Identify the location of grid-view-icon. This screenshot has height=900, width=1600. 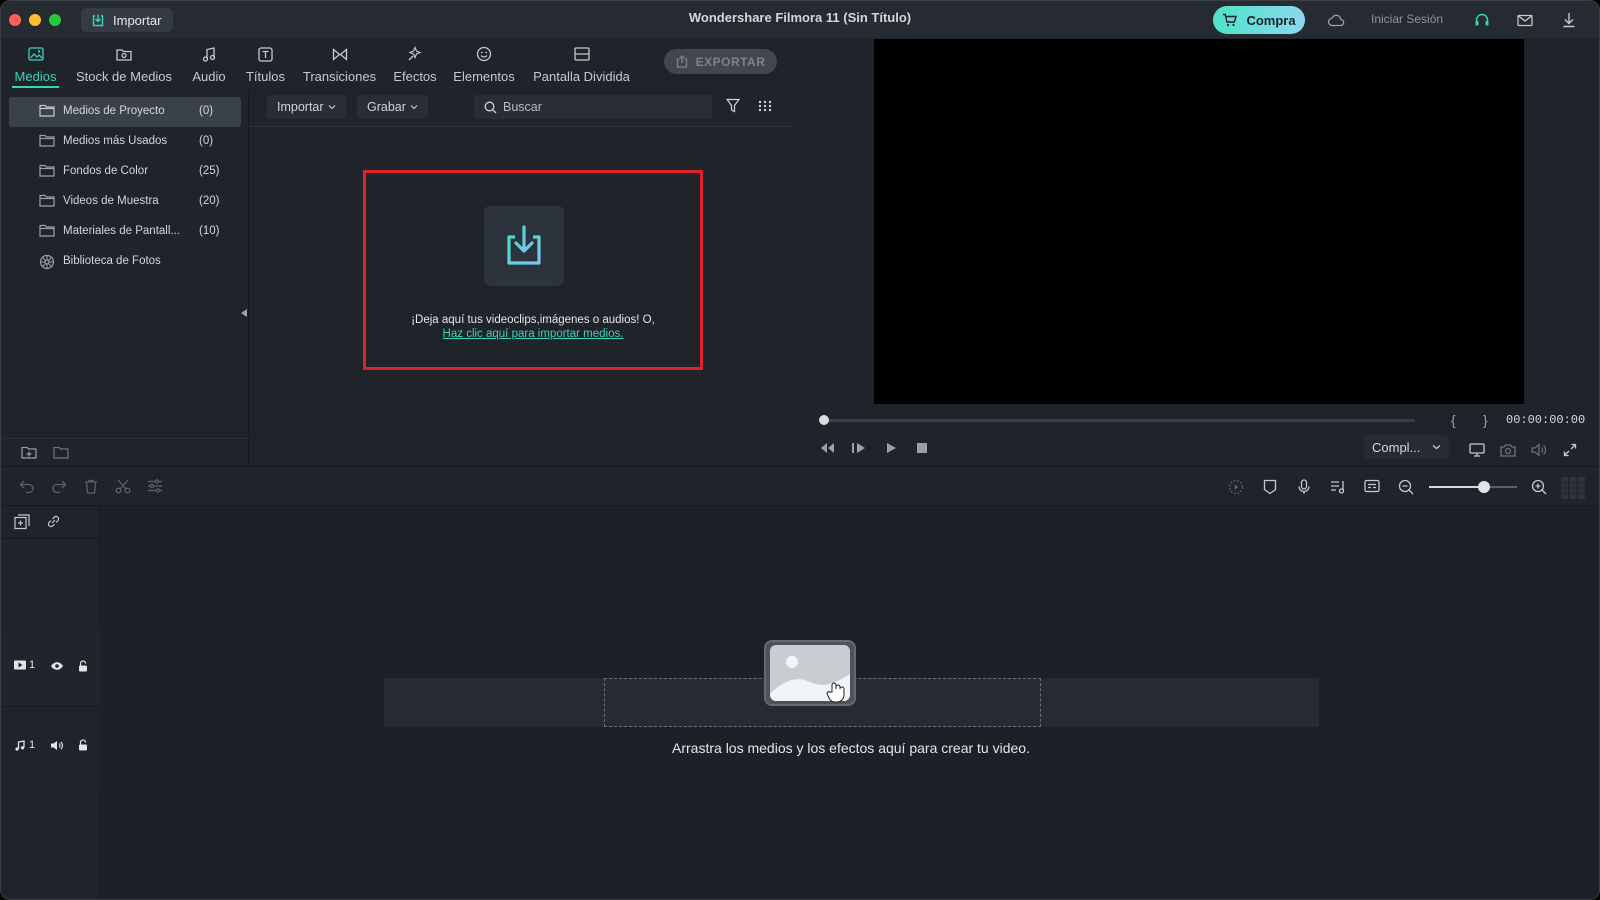
(765, 106).